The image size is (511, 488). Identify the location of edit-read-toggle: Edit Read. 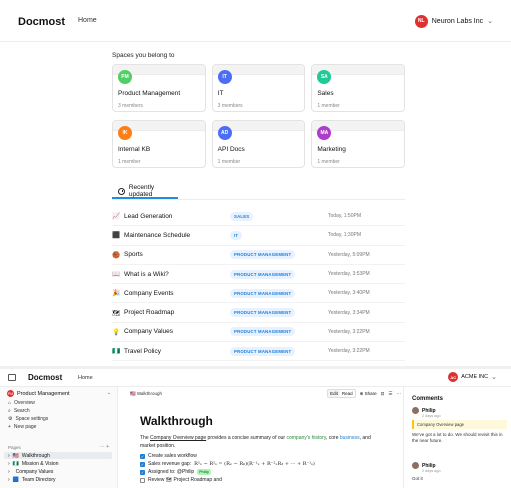
(341, 393).